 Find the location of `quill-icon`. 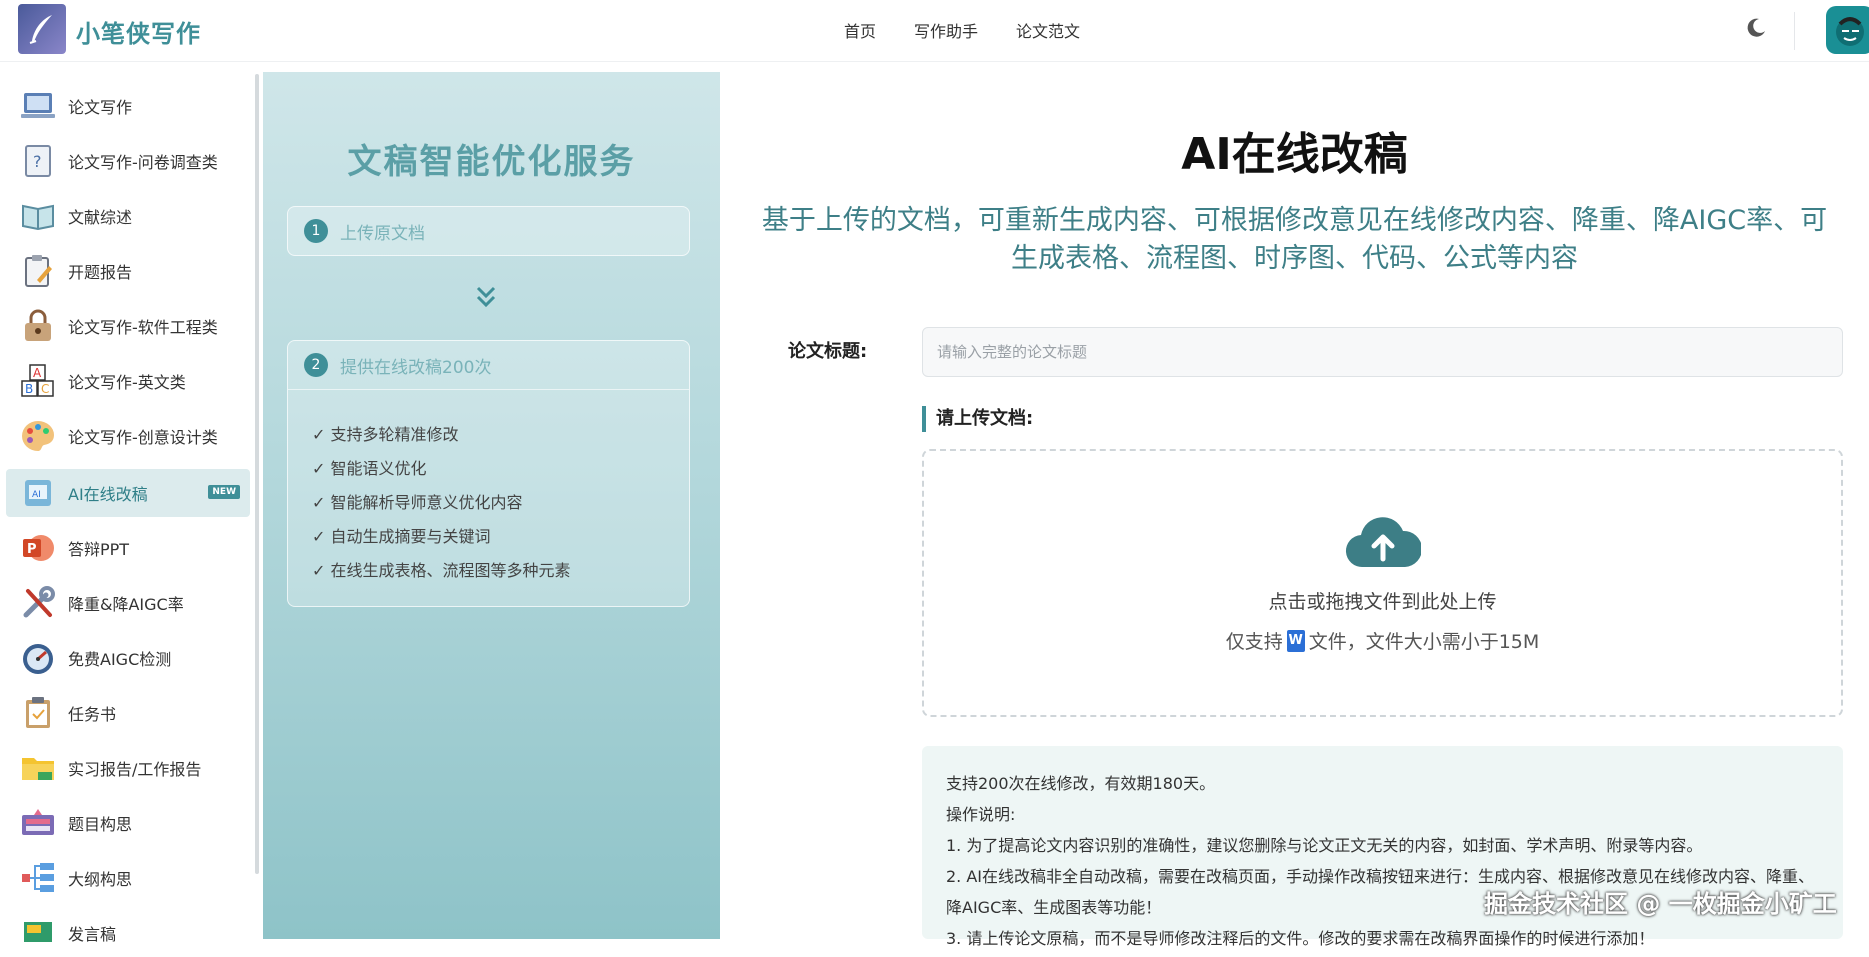

quill-icon is located at coordinates (40, 29).